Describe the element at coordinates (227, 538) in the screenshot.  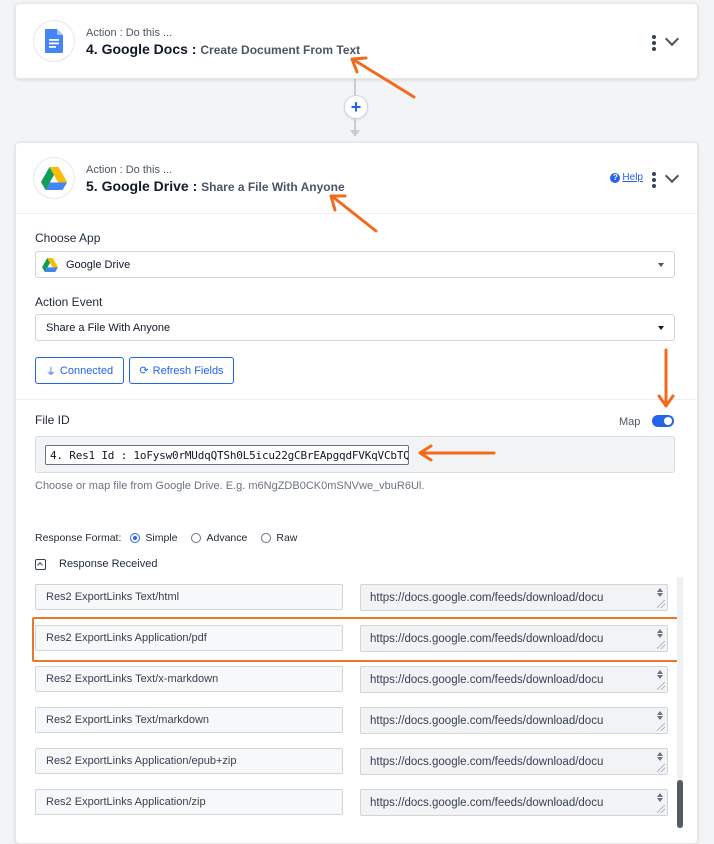
I see `format-advance-label: Advance` at that location.